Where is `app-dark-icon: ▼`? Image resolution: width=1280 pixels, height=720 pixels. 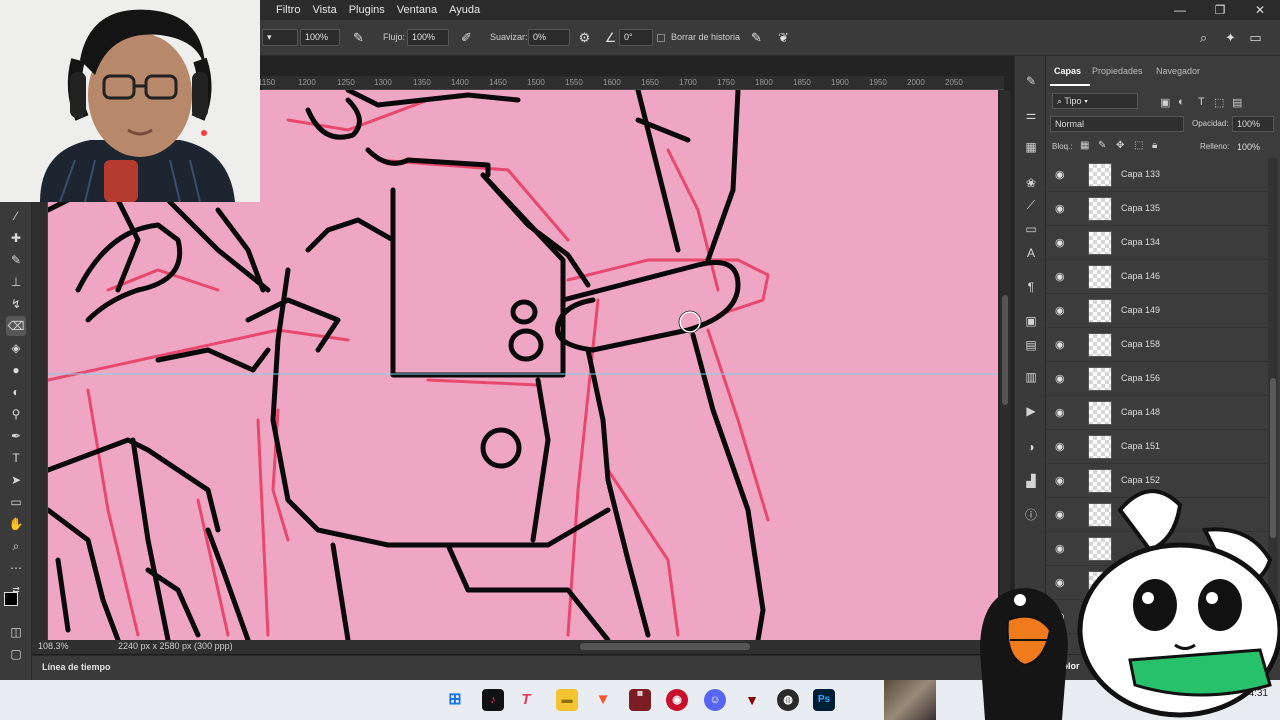
app-dark-icon: ▼ is located at coordinates (752, 700).